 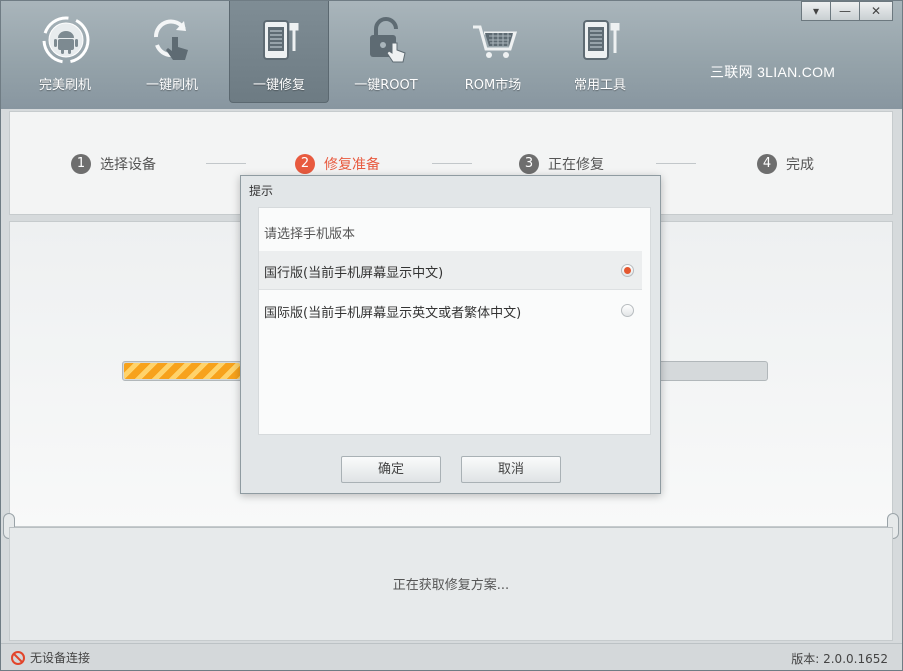 What do you see at coordinates (816, 11) in the screenshot?
I see `menu-button: ▾` at bounding box center [816, 11].